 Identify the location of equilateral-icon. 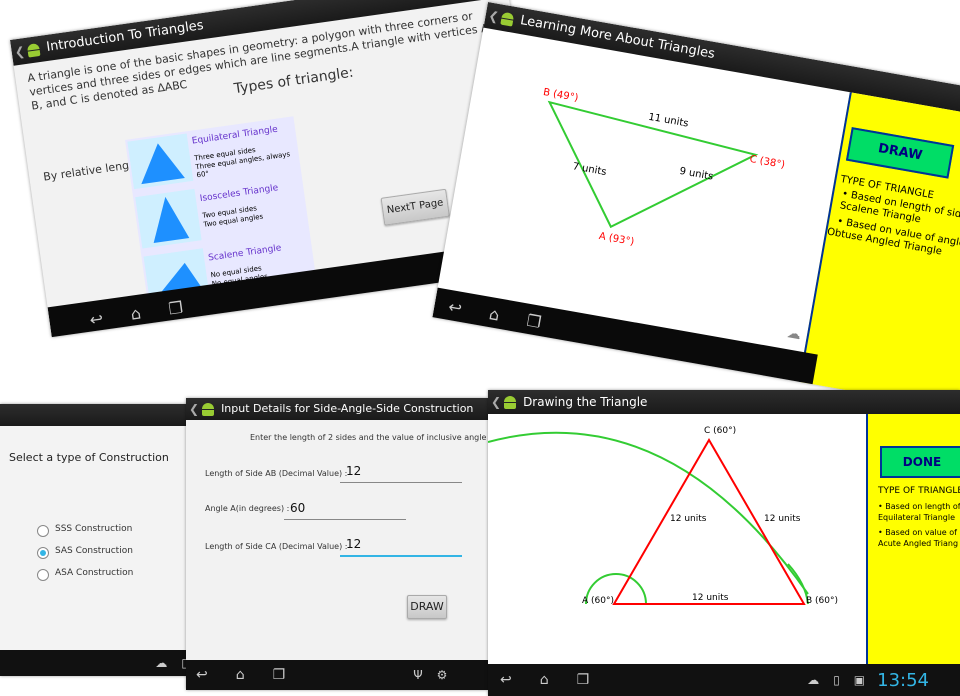
(160, 161).